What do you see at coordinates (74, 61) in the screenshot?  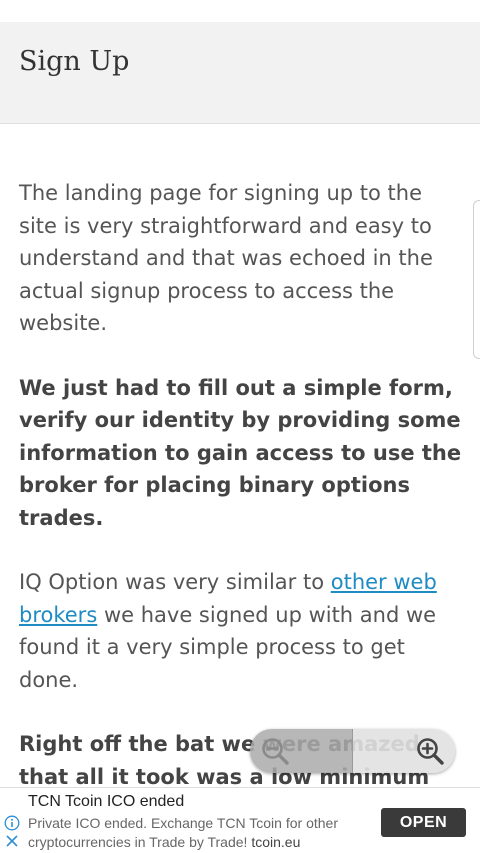 I see `page-title: Sign Up` at bounding box center [74, 61].